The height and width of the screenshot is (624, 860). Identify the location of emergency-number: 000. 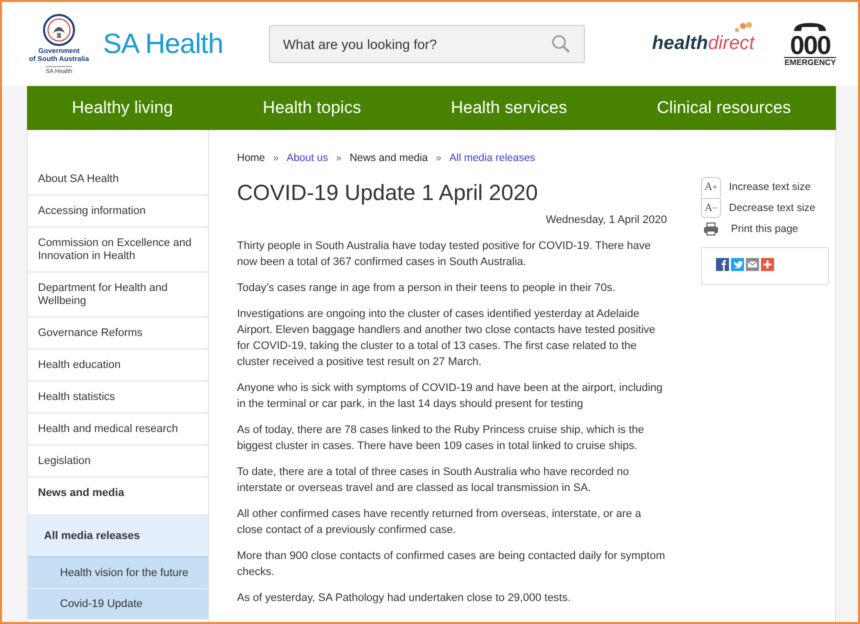
(810, 45).